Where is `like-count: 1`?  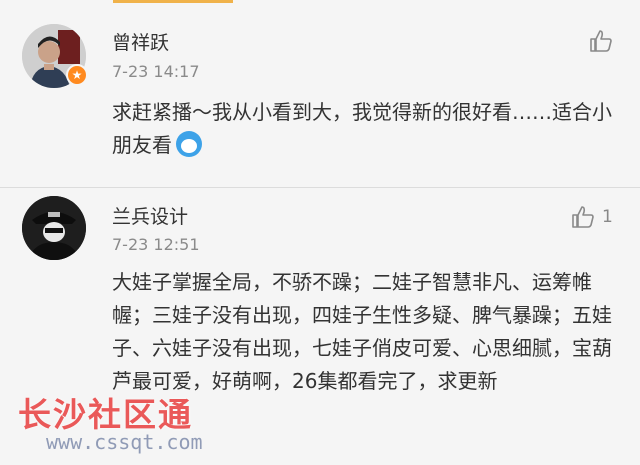
like-count: 1 is located at coordinates (607, 217).